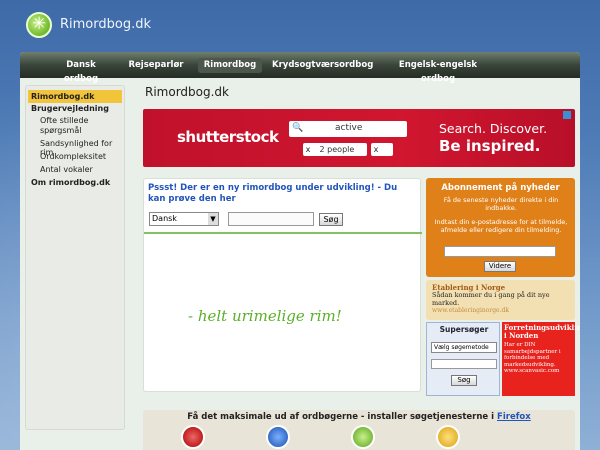  Describe the element at coordinates (73, 156) in the screenshot. I see `sidebar-item-ordkompleksitet: Ordkompleksitet` at that location.